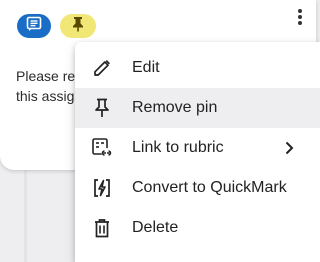  What do you see at coordinates (25, 211) in the screenshot?
I see `background-strip` at bounding box center [25, 211].